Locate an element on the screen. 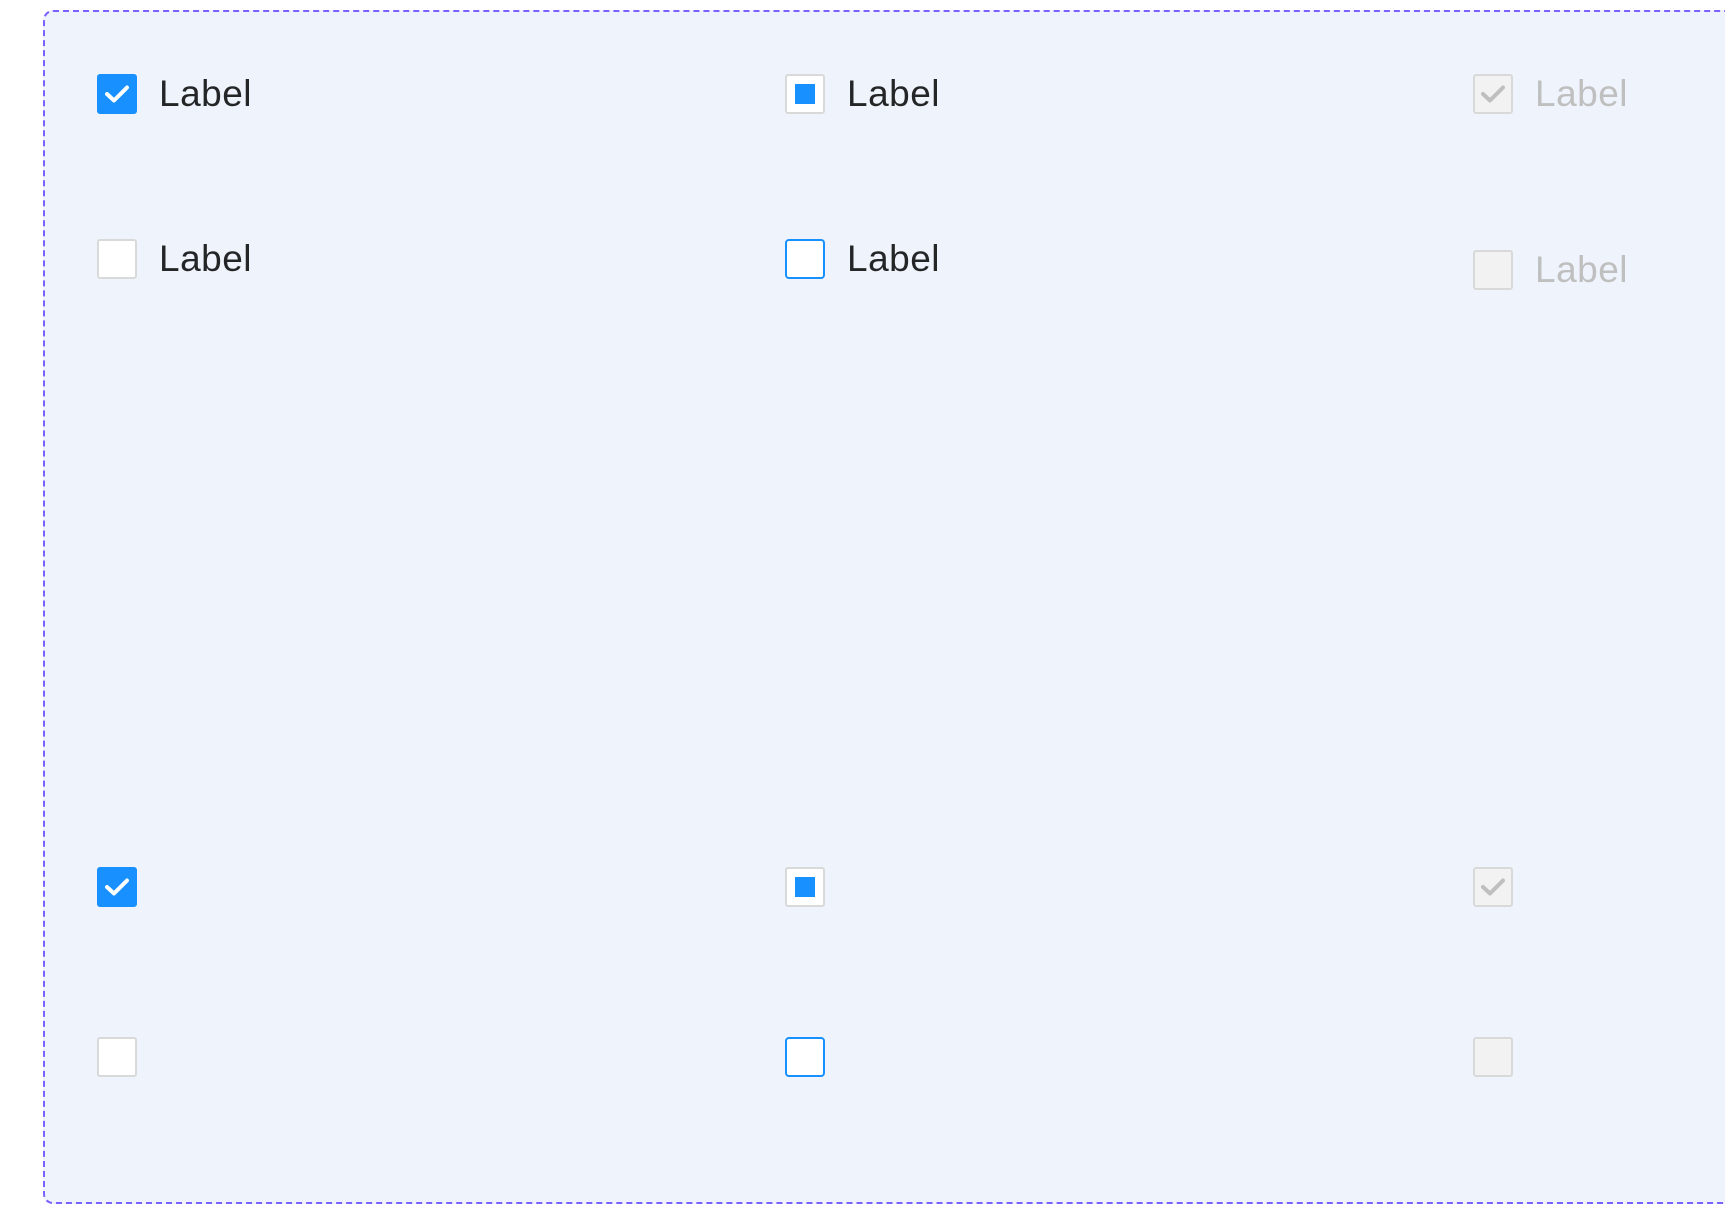 The width and height of the screenshot is (1725, 1207). checkbox-focus-no-label is located at coordinates (805, 1057).